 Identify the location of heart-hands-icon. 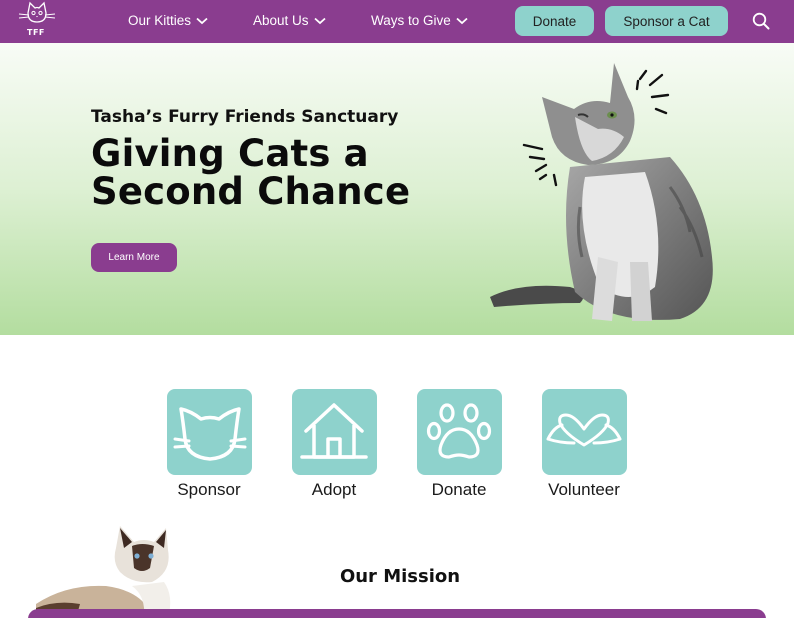
(584, 430).